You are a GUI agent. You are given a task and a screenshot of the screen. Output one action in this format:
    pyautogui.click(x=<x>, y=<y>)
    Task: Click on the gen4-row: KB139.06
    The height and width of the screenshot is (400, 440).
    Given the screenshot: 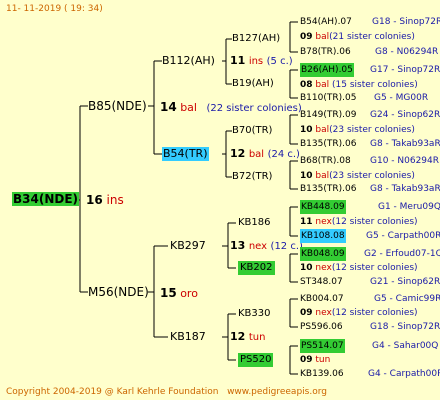 What is the action you would take?
    pyautogui.click(x=322, y=374)
    